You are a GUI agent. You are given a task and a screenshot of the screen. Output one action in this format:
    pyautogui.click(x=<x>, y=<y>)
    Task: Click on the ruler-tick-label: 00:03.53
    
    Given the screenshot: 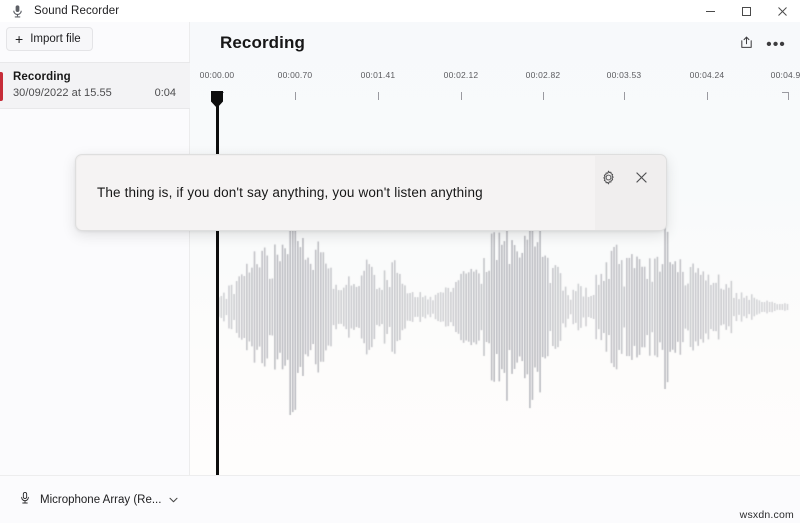 What is the action you would take?
    pyautogui.click(x=624, y=75)
    